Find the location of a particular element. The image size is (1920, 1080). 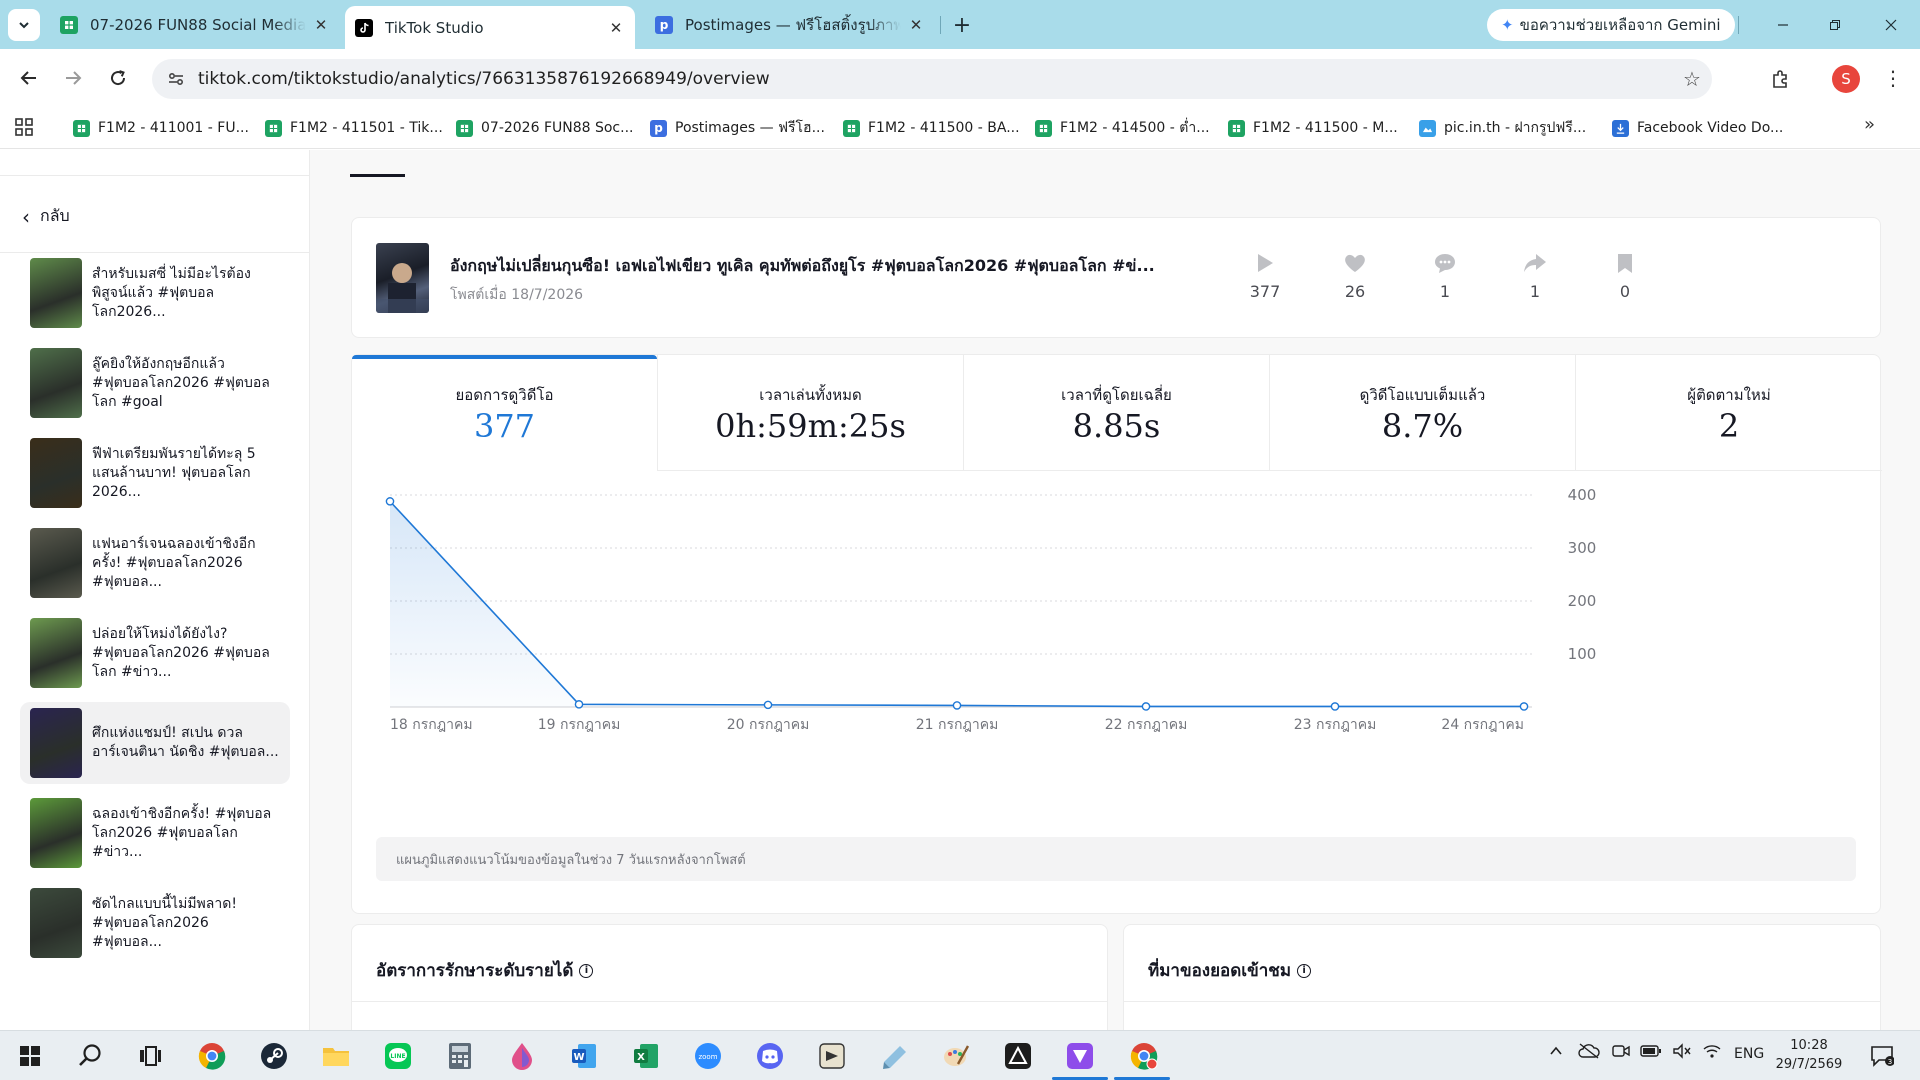

steam-icon is located at coordinates (274, 1056).